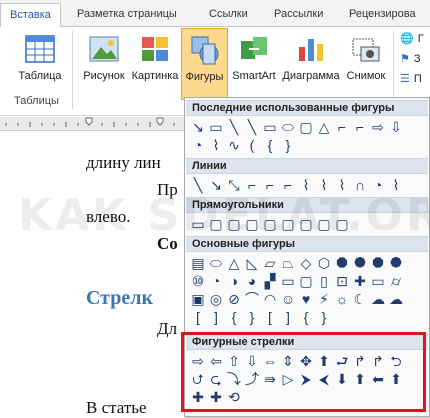  What do you see at coordinates (306, 299) in the screenshot?
I see `shape-item: ♥` at bounding box center [306, 299].